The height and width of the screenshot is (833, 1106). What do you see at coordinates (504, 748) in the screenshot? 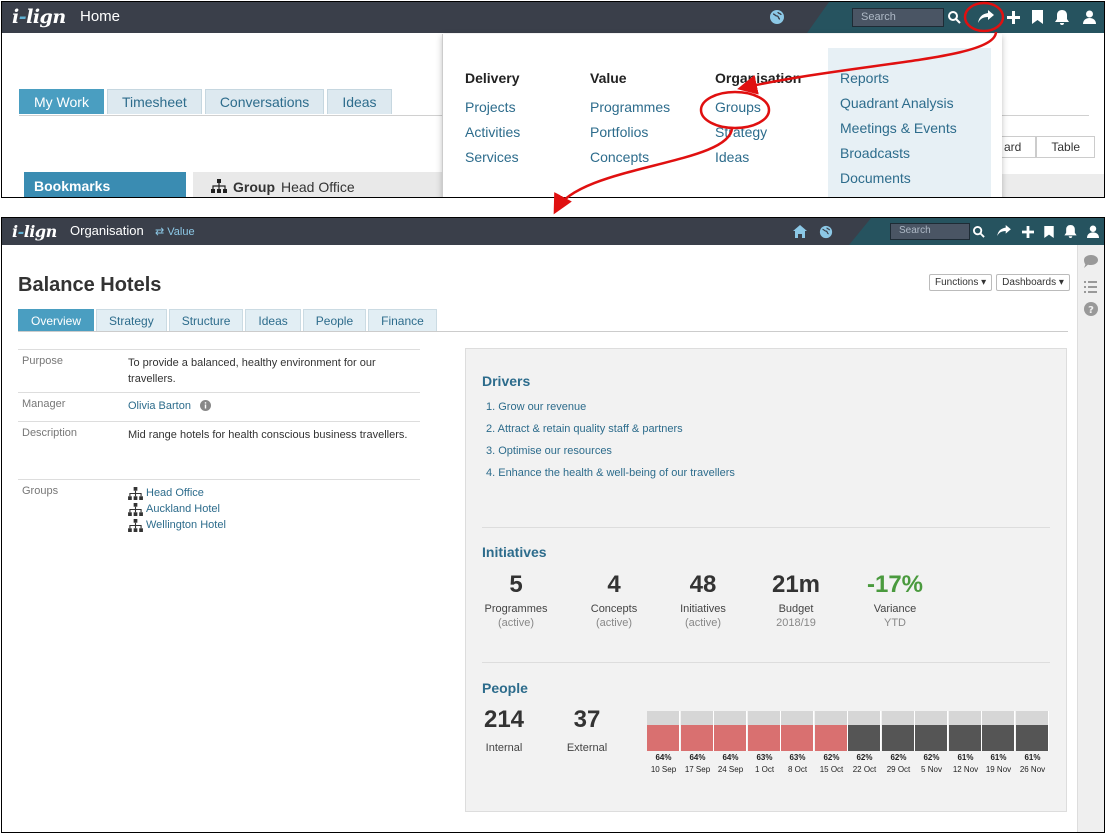
I see `stat-label: Internal` at bounding box center [504, 748].